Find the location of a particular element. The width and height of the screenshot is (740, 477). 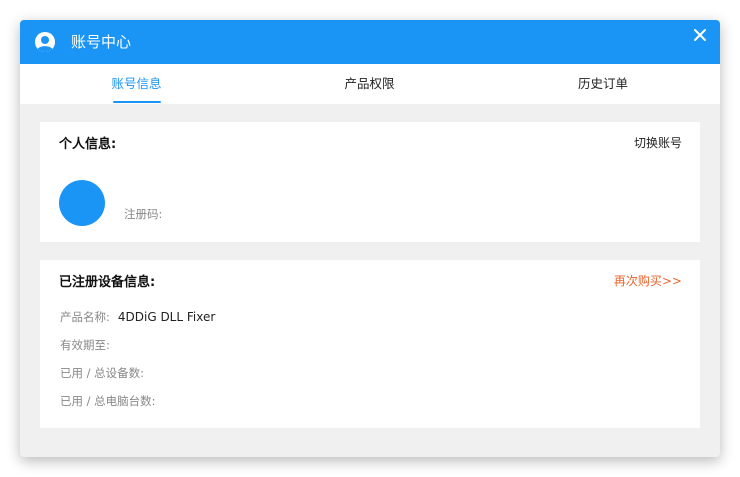

profile-avatar is located at coordinates (82, 203).